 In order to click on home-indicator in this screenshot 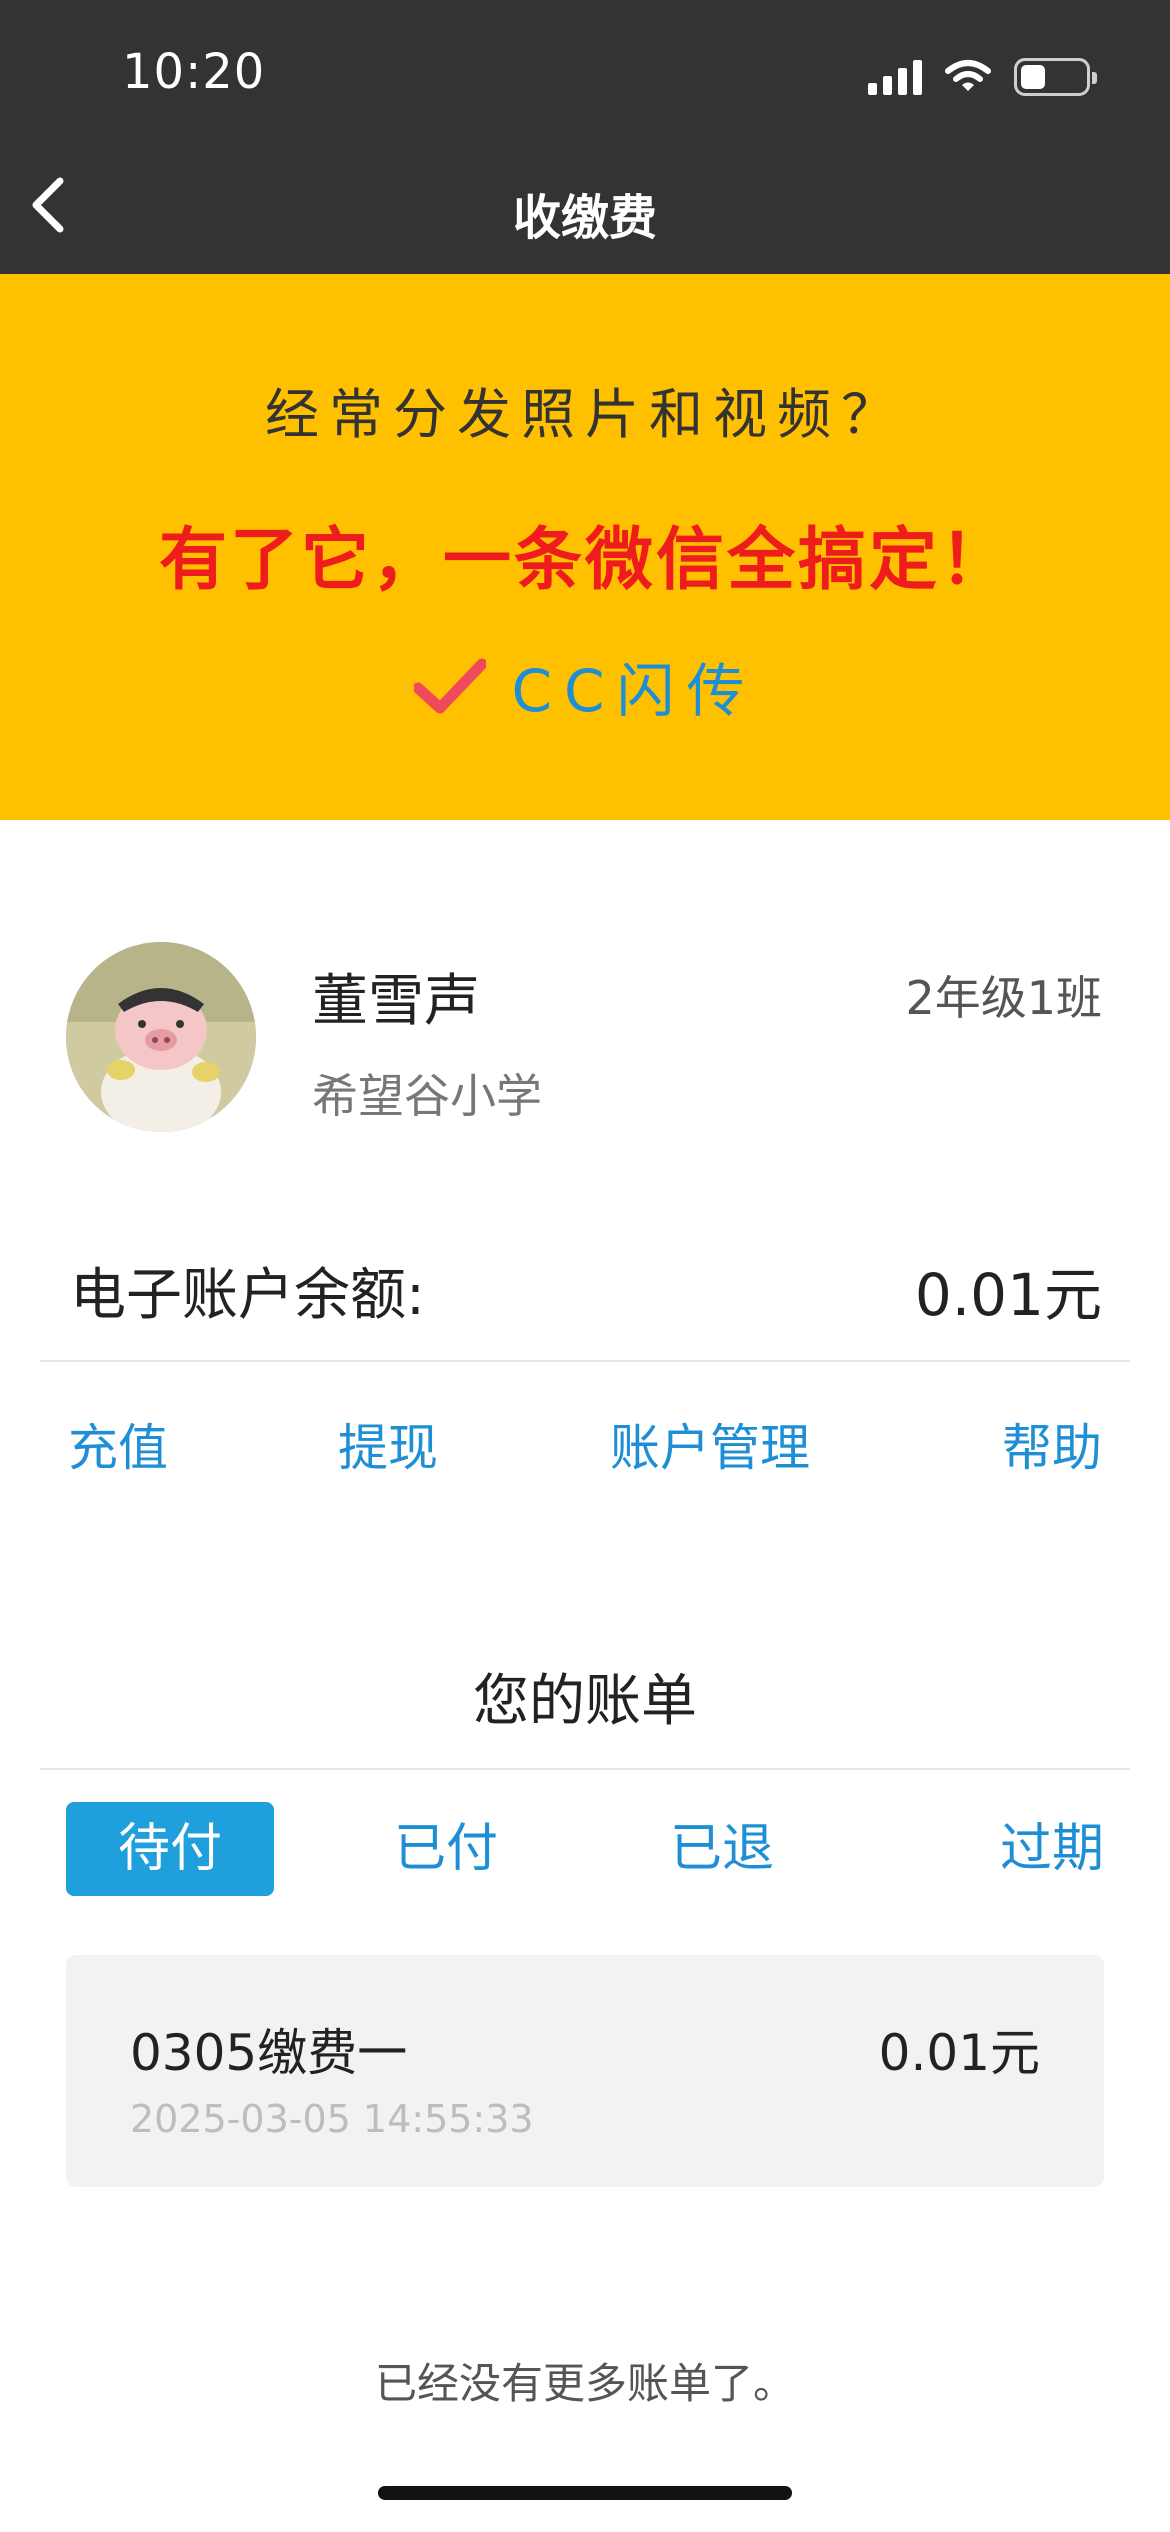, I will do `click(585, 2493)`.